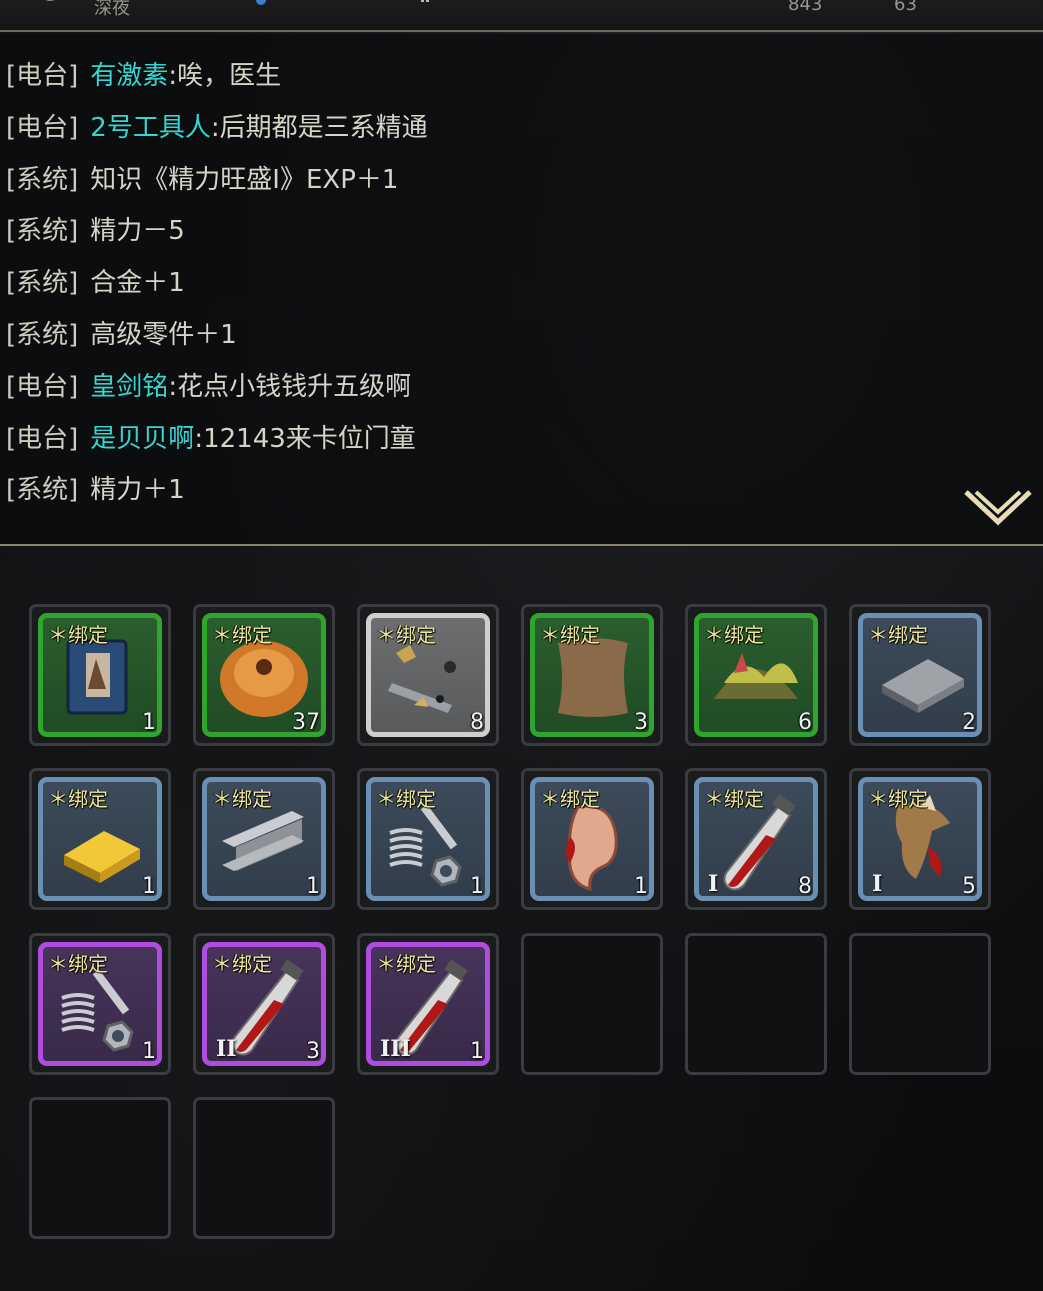 The image size is (1043, 1291). What do you see at coordinates (229, 76) in the screenshot?
I see `log-message: 唉，医生` at bounding box center [229, 76].